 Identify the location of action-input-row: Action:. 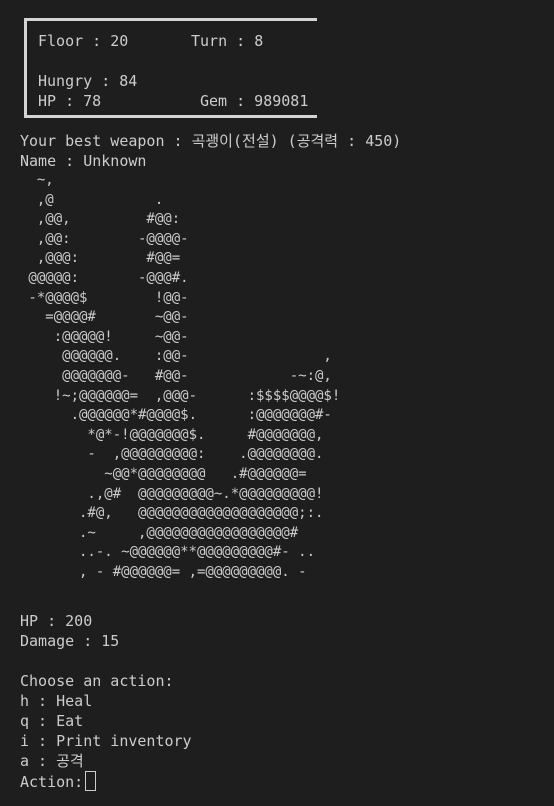
(58, 781).